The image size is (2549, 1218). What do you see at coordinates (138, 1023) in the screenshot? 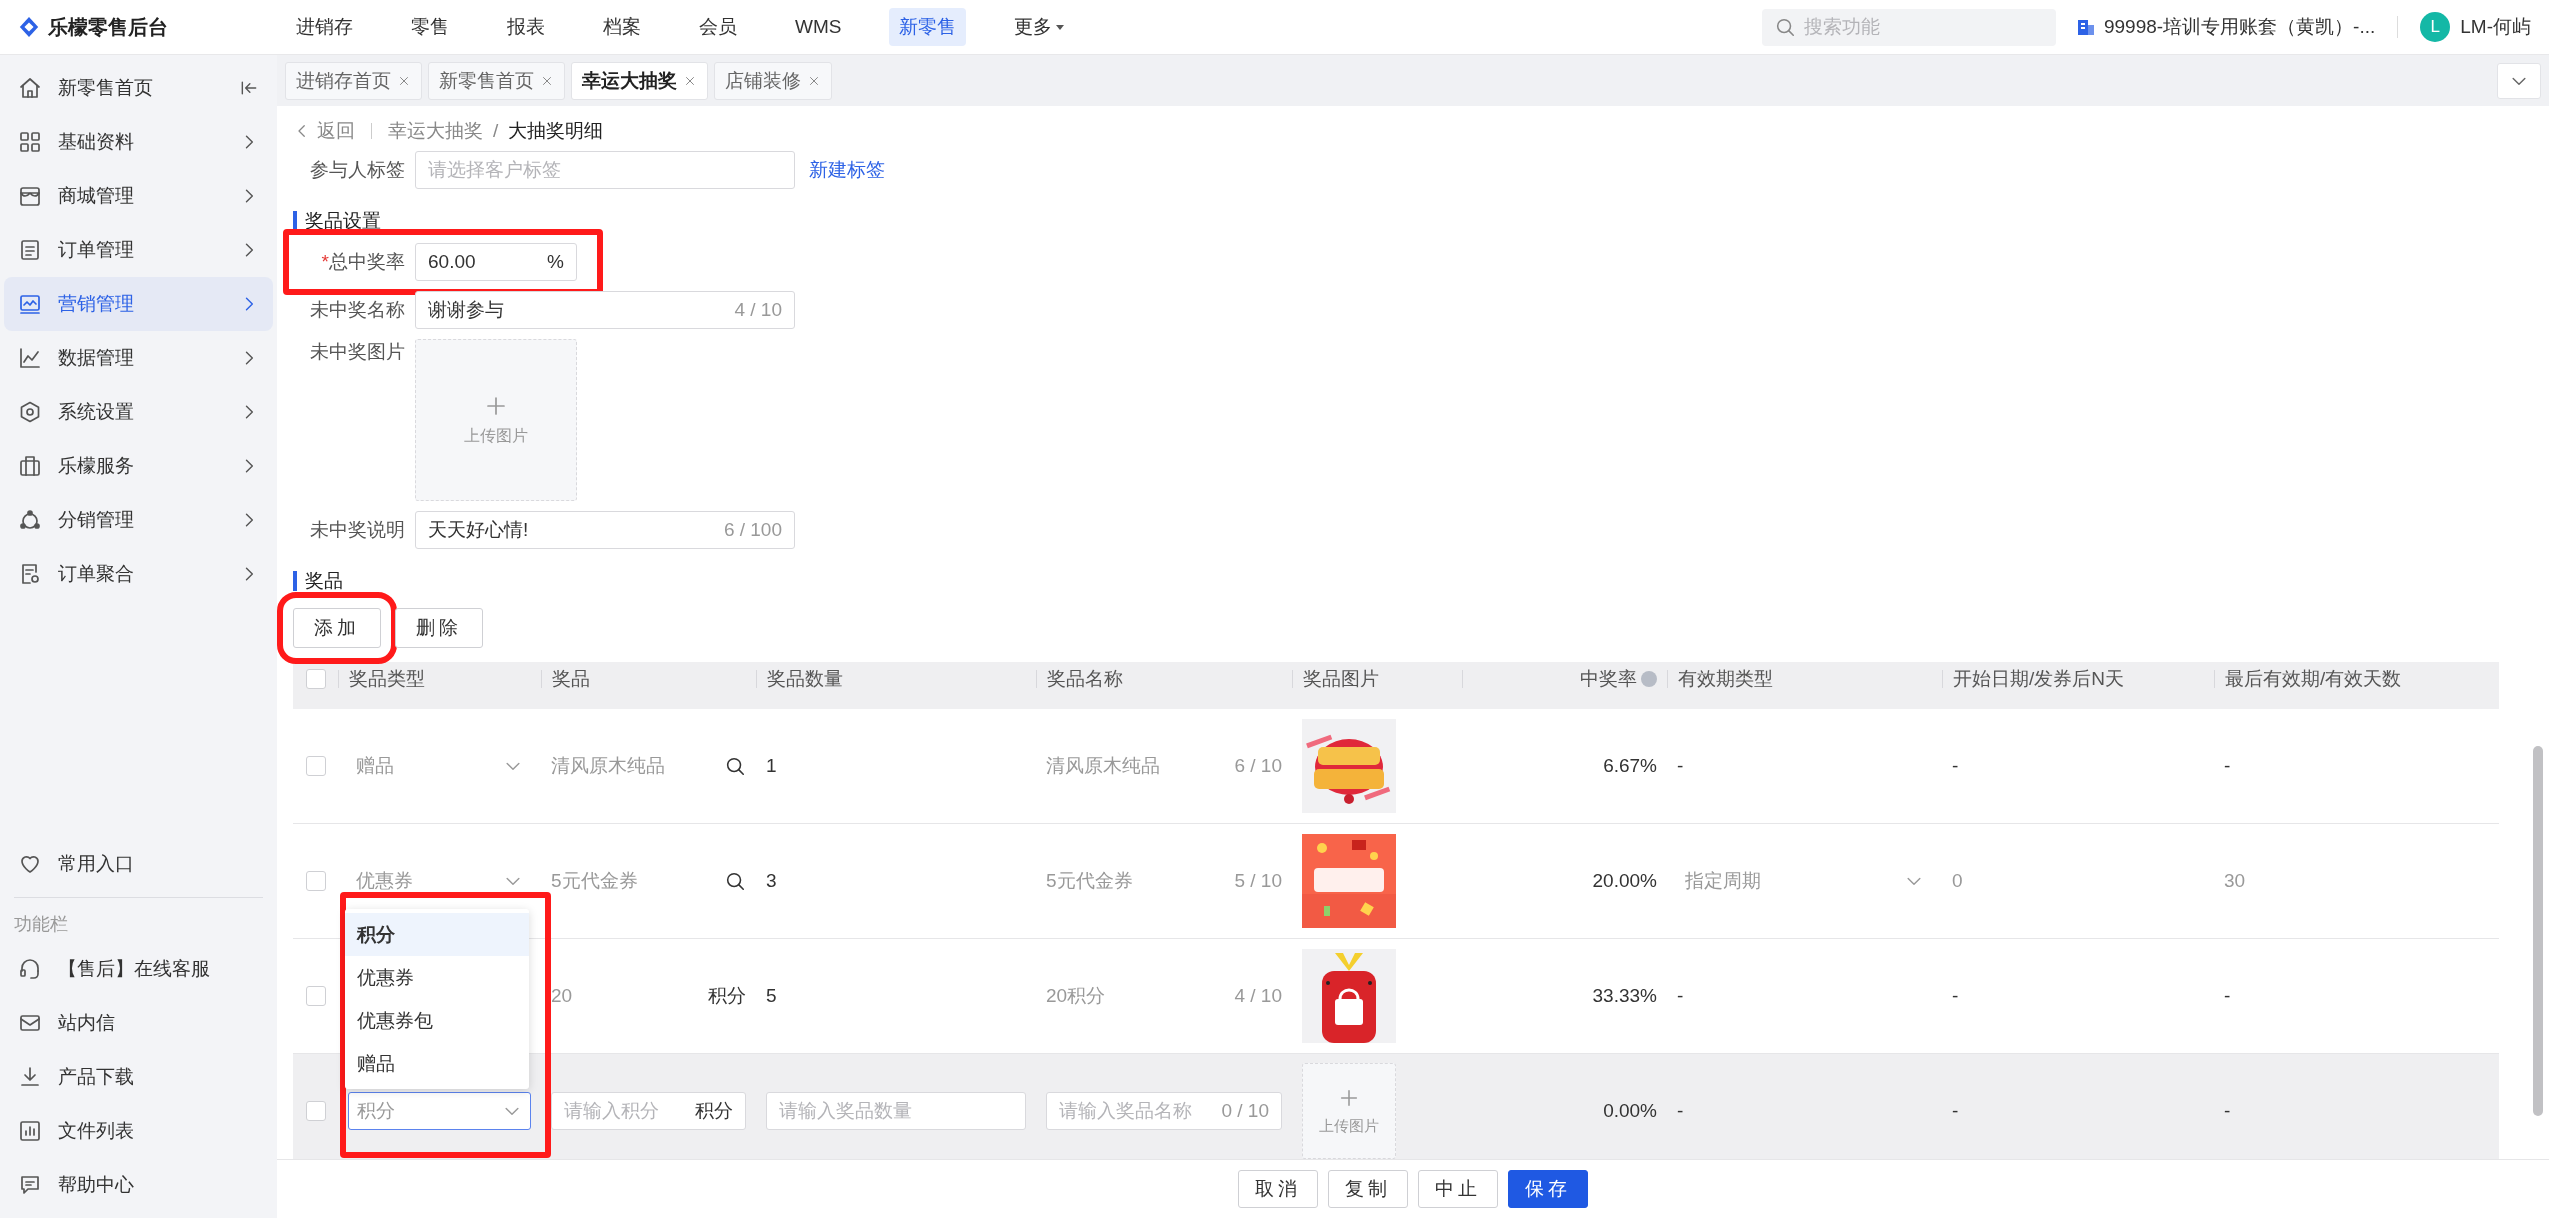
I see `sidebar-item: 站内信` at bounding box center [138, 1023].